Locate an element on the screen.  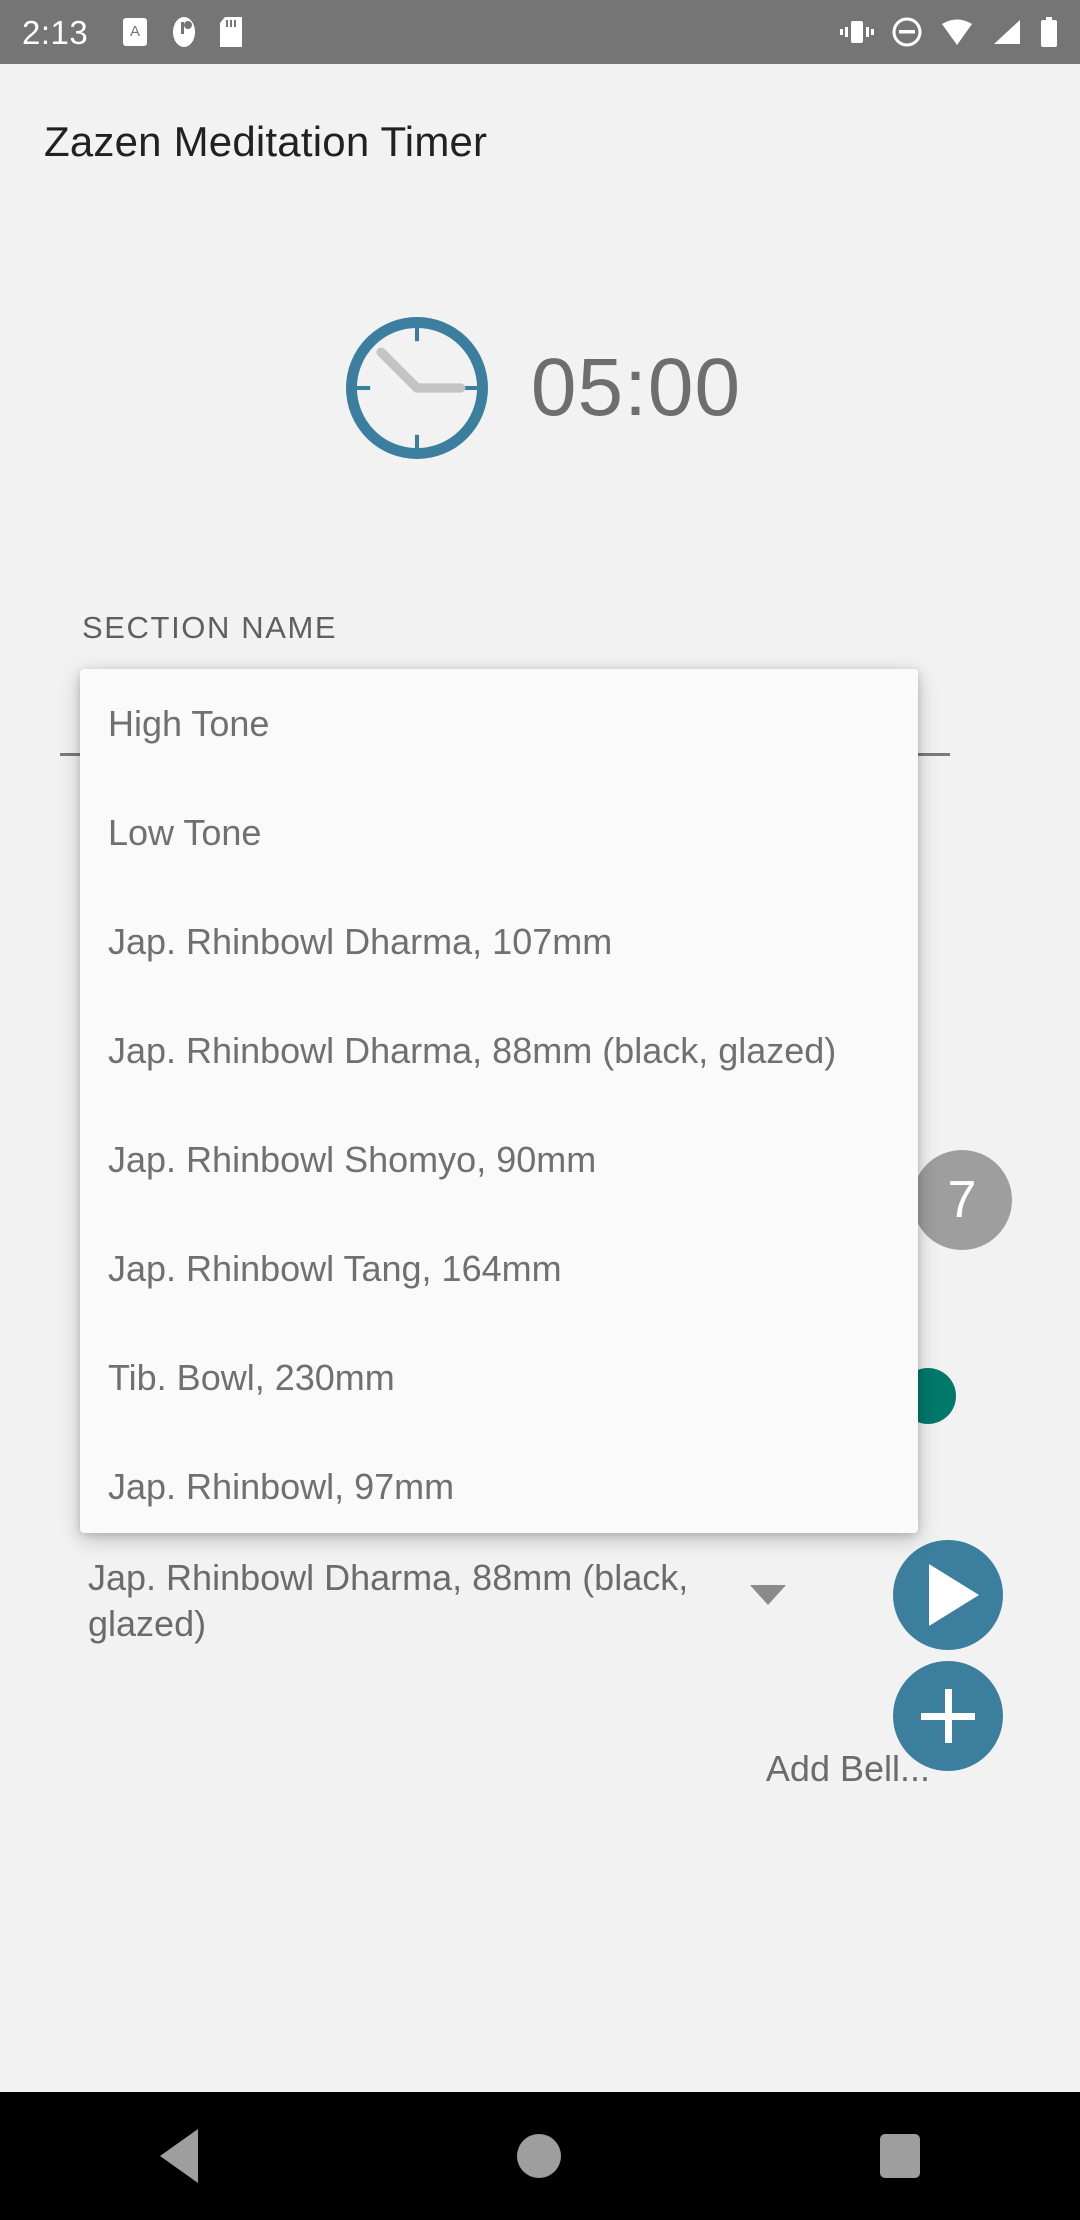
do-not-disturb-icon is located at coordinates (907, 32).